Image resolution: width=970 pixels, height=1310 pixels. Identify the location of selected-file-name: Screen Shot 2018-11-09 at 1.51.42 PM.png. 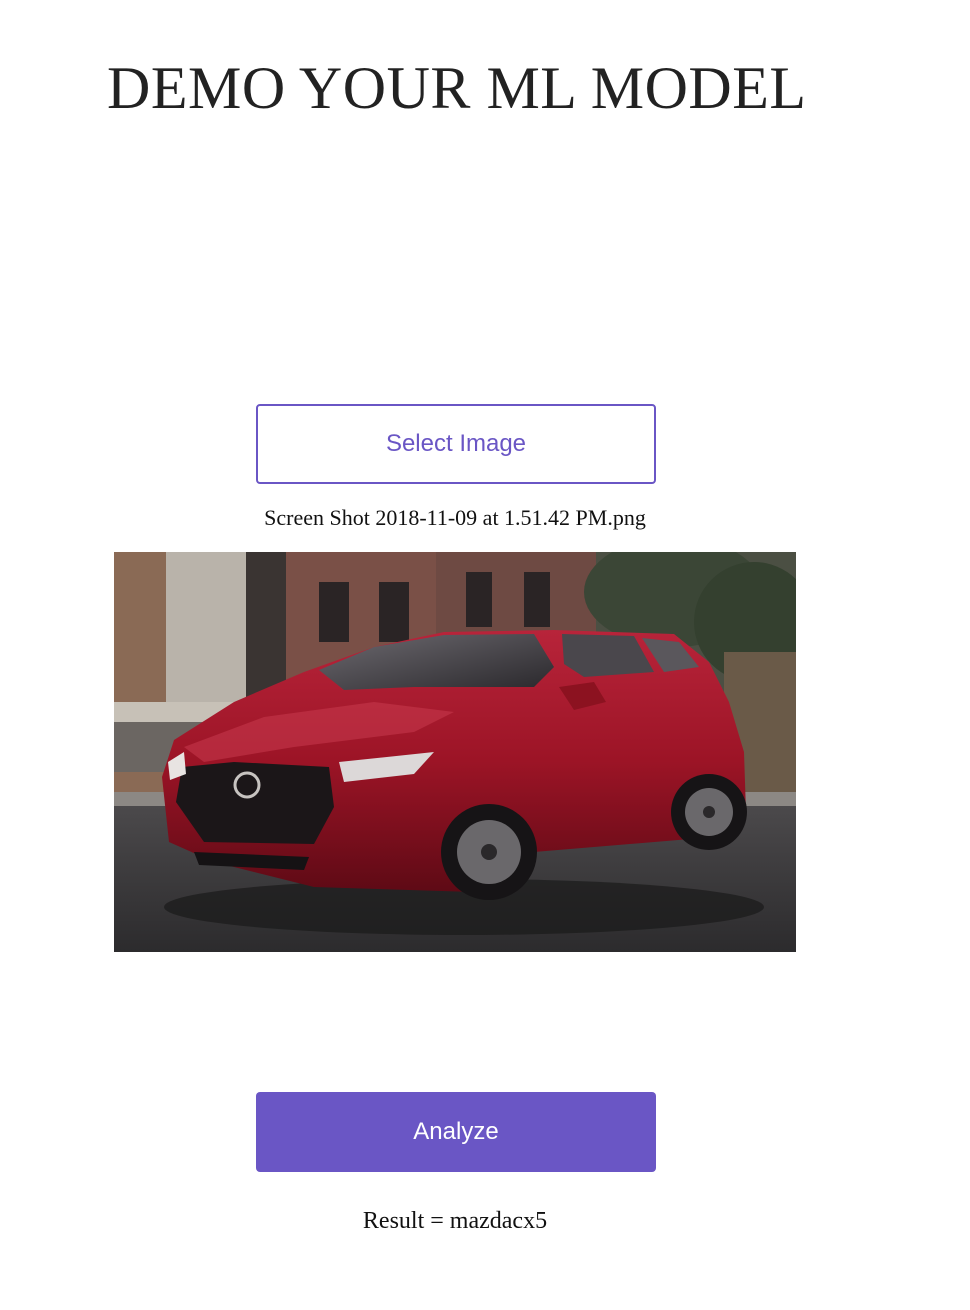
(455, 517).